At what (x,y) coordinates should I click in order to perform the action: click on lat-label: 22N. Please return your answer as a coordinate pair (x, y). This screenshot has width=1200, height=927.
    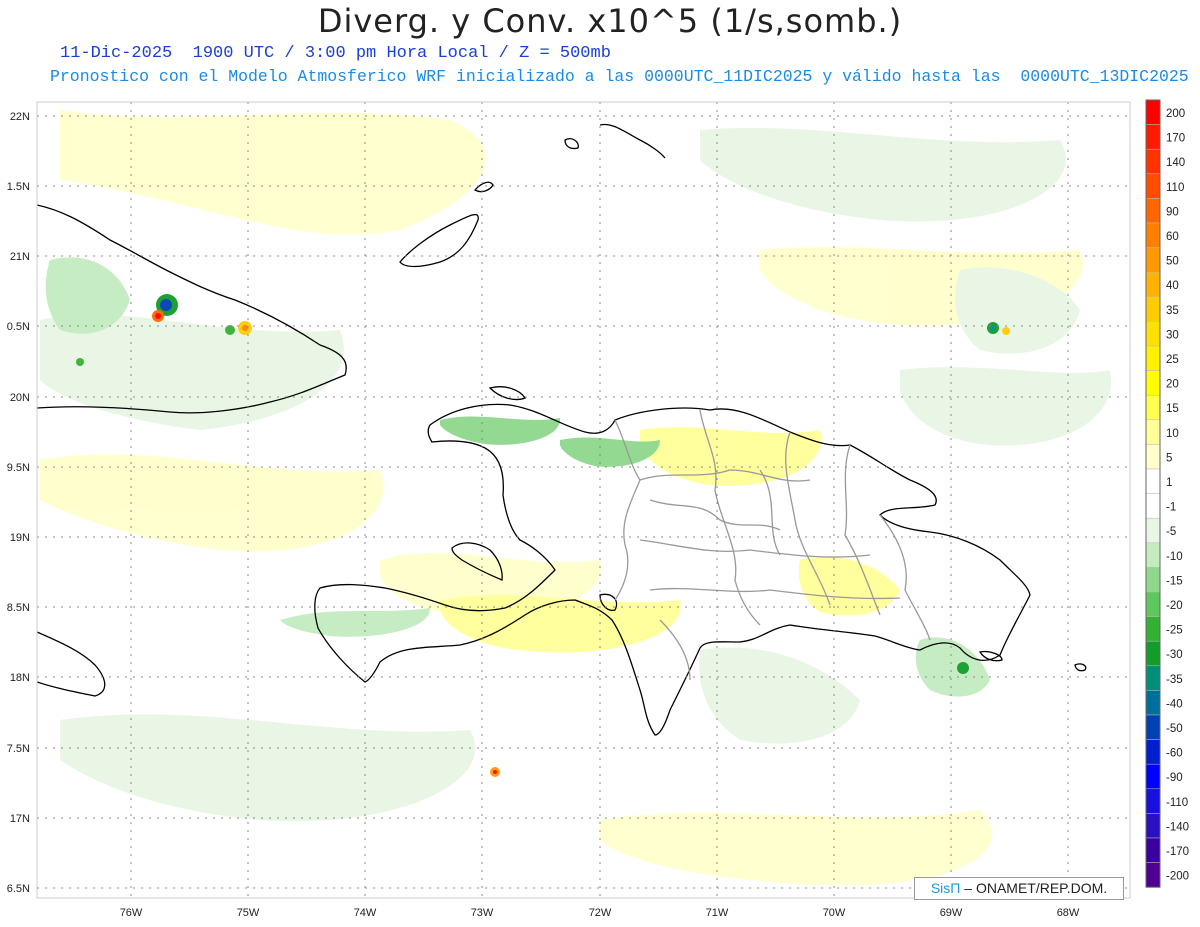
    Looking at the image, I should click on (20, 117).